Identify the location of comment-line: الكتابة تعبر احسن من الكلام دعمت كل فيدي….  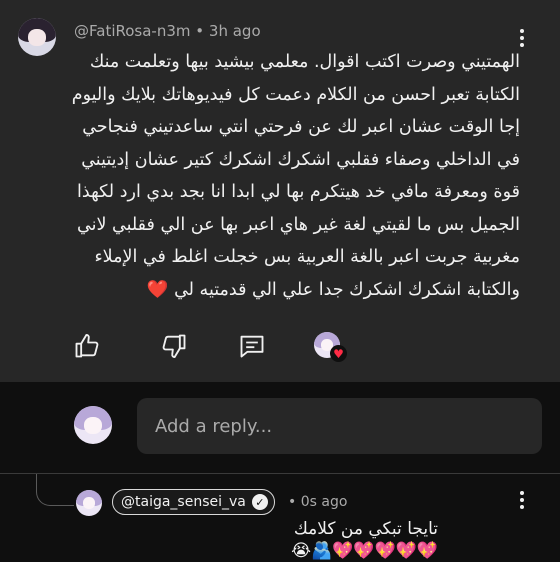
(295, 94).